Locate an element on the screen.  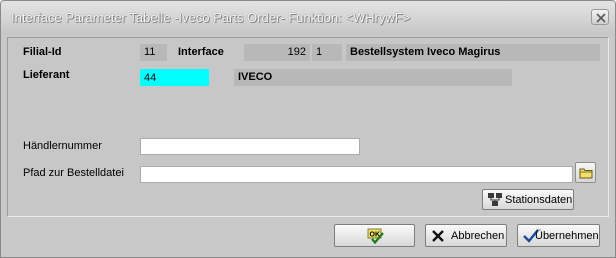
ok-button: OK is located at coordinates (374, 235).